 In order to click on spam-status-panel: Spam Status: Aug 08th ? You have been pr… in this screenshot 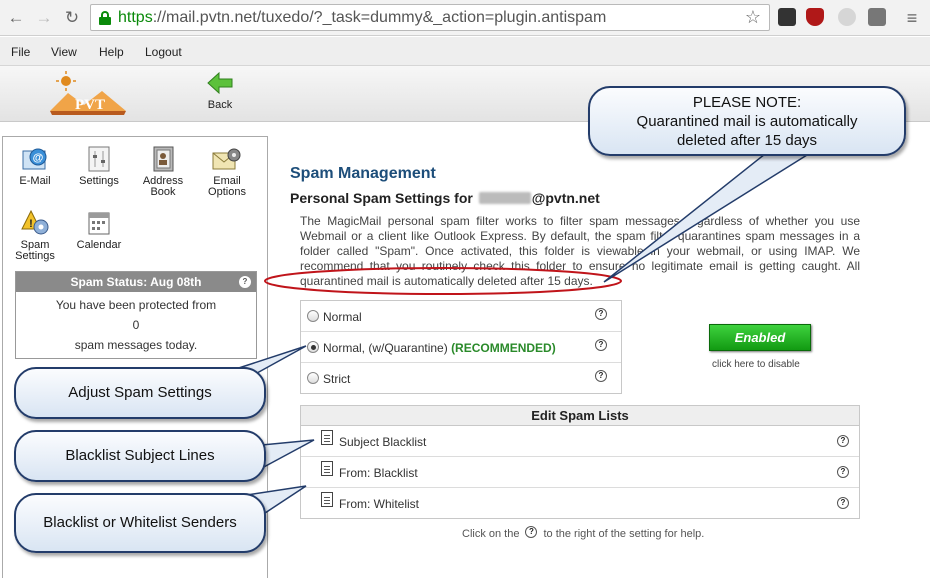, I will do `click(136, 315)`.